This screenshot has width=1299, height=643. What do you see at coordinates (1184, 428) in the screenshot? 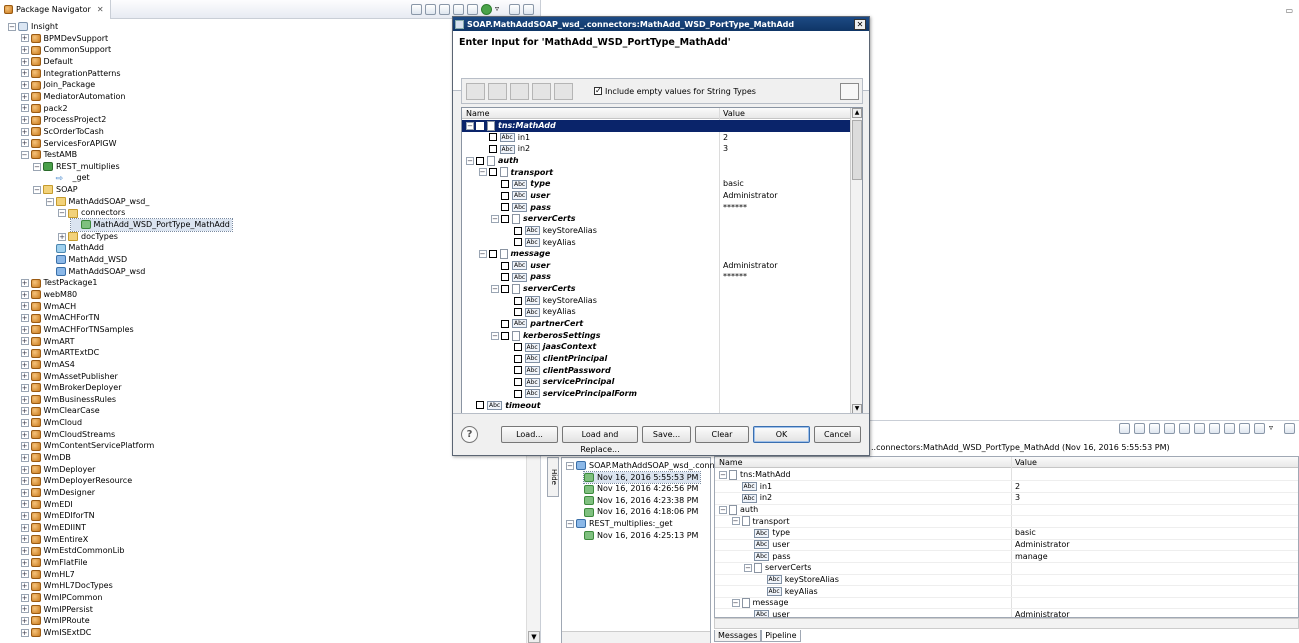
I see `save-icon` at bounding box center [1184, 428].